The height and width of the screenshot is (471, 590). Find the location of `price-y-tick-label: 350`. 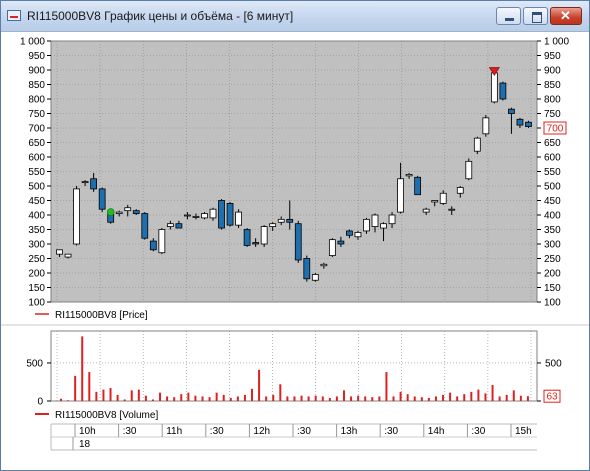

price-y-tick-label: 350 is located at coordinates (552, 230).